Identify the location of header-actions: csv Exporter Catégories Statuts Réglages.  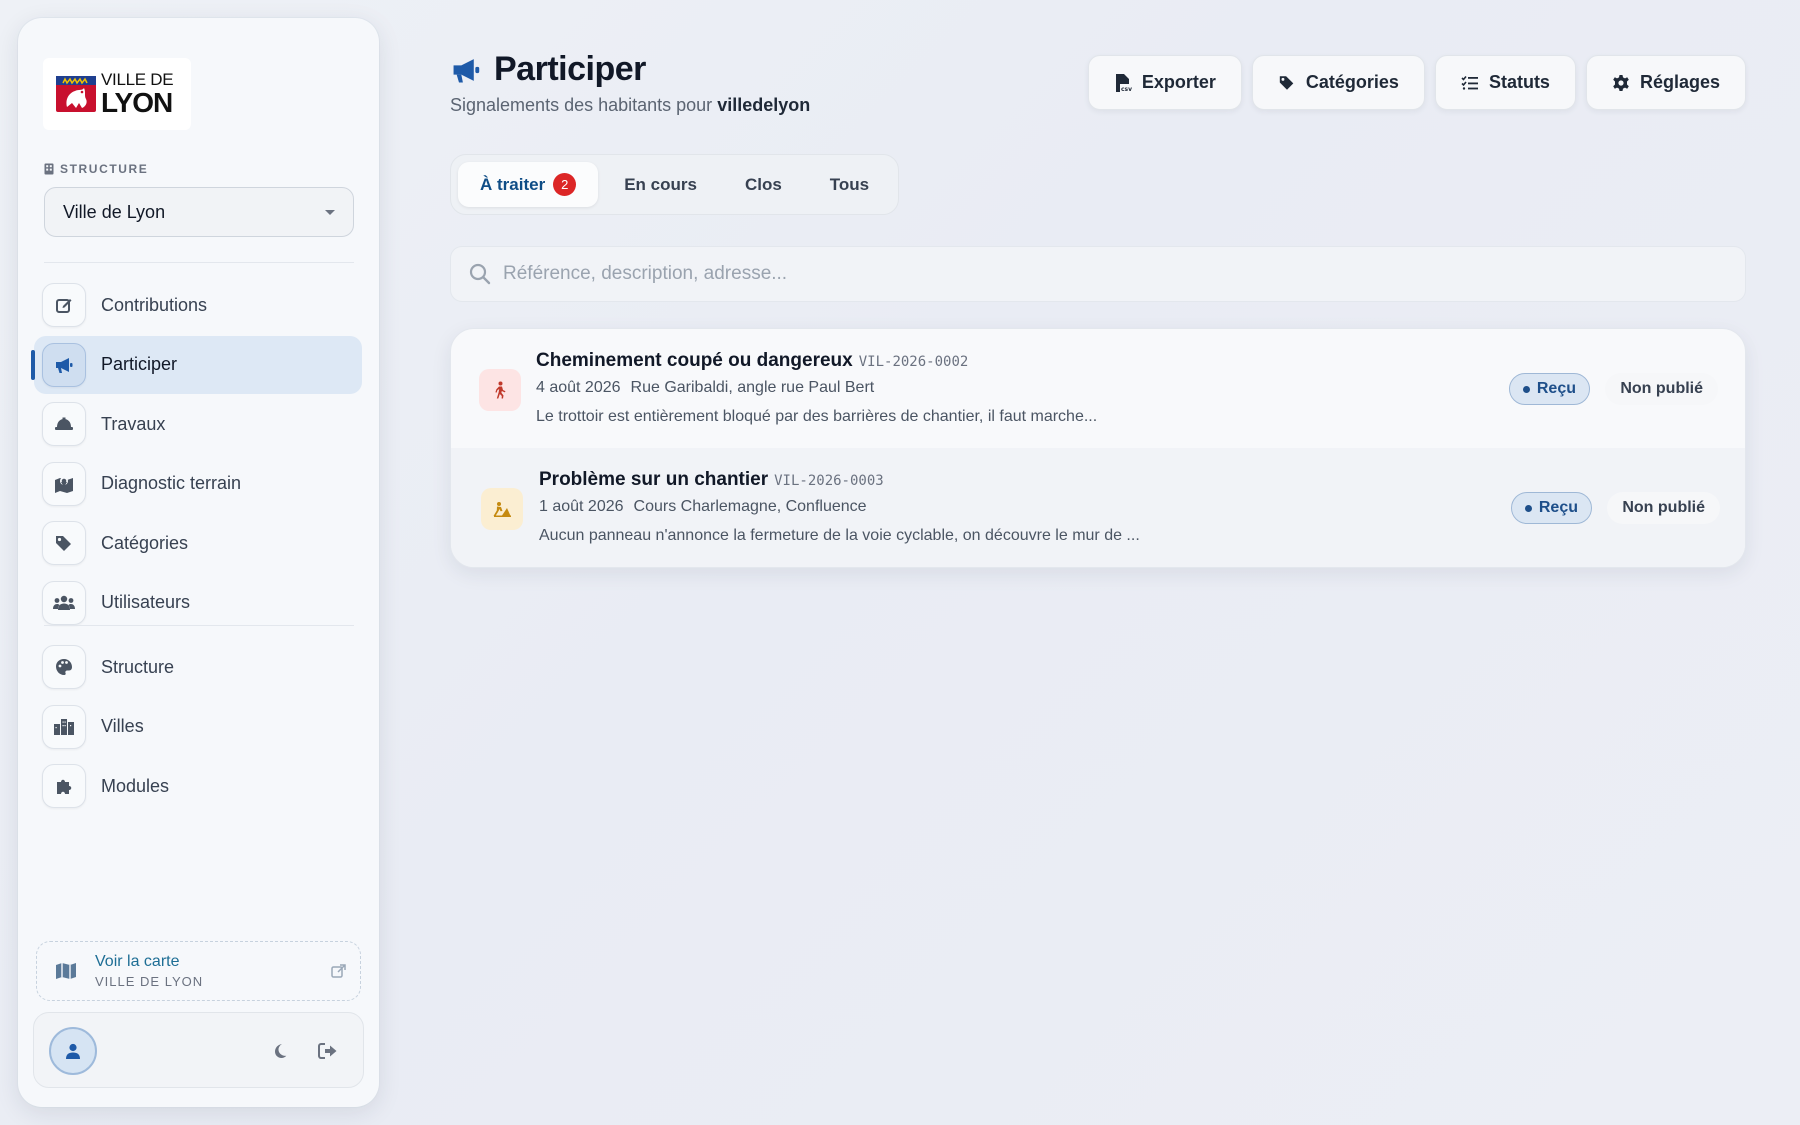
(1416, 82).